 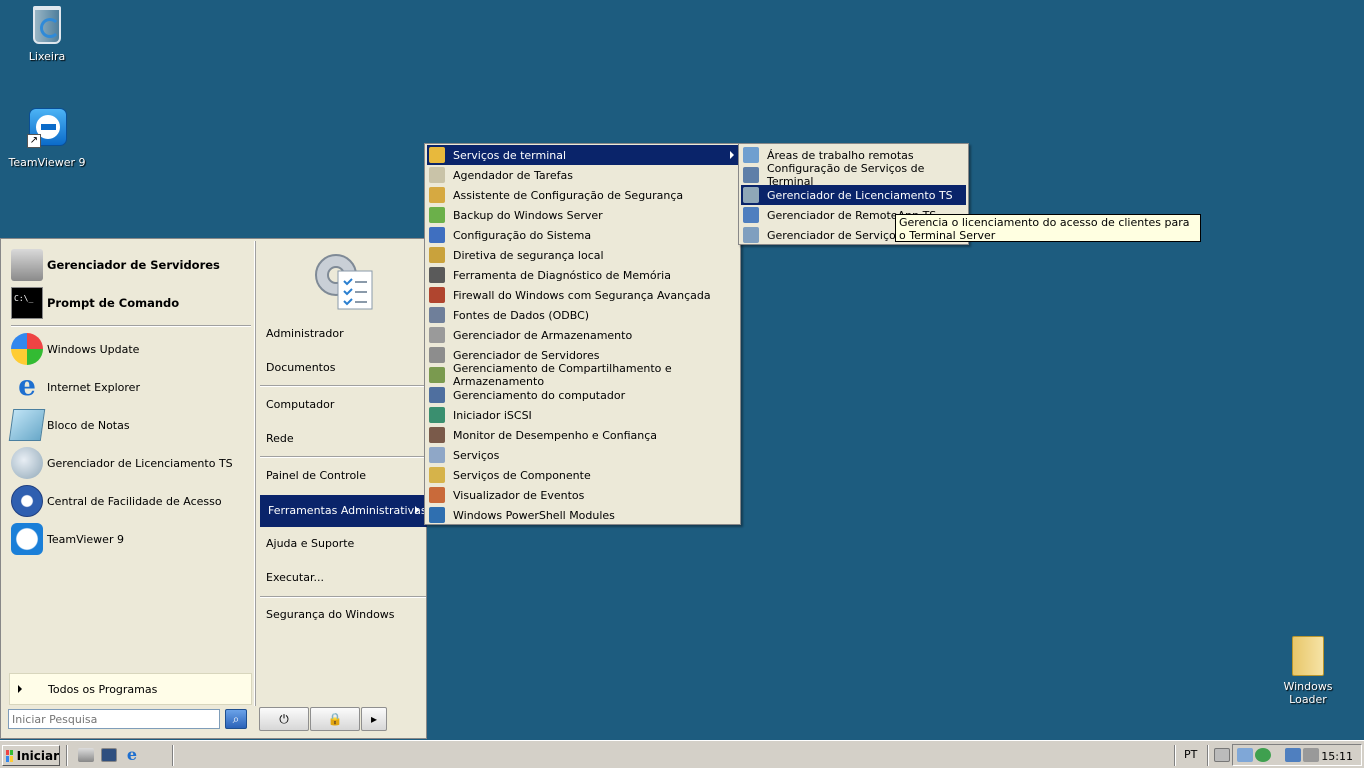 I want to click on terminal-services-item: Gerenciador de Licenciamento TS, so click(x=853, y=195).